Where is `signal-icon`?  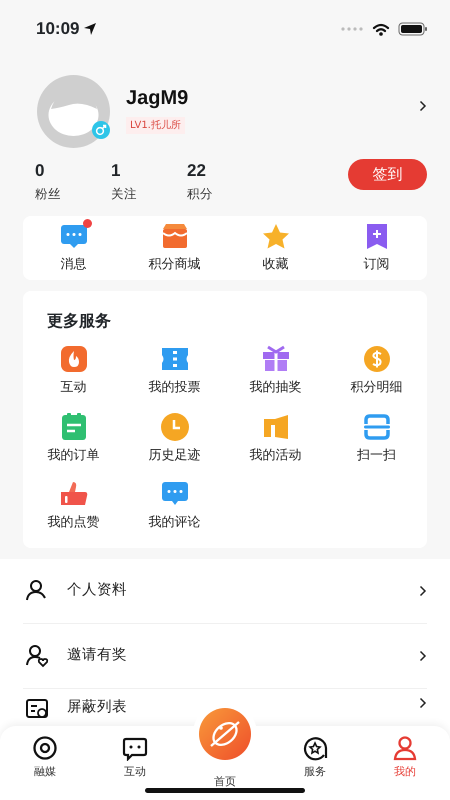
signal-icon is located at coordinates (352, 29).